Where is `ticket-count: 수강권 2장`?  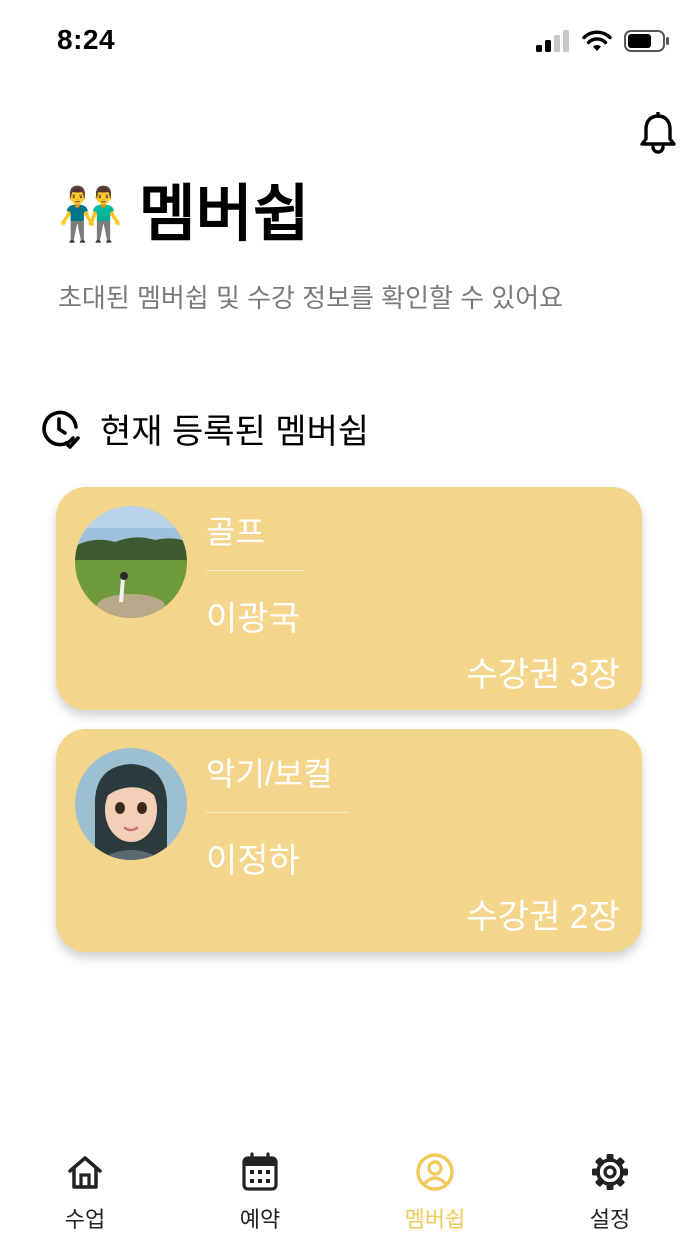 ticket-count: 수강권 2장 is located at coordinates (543, 917).